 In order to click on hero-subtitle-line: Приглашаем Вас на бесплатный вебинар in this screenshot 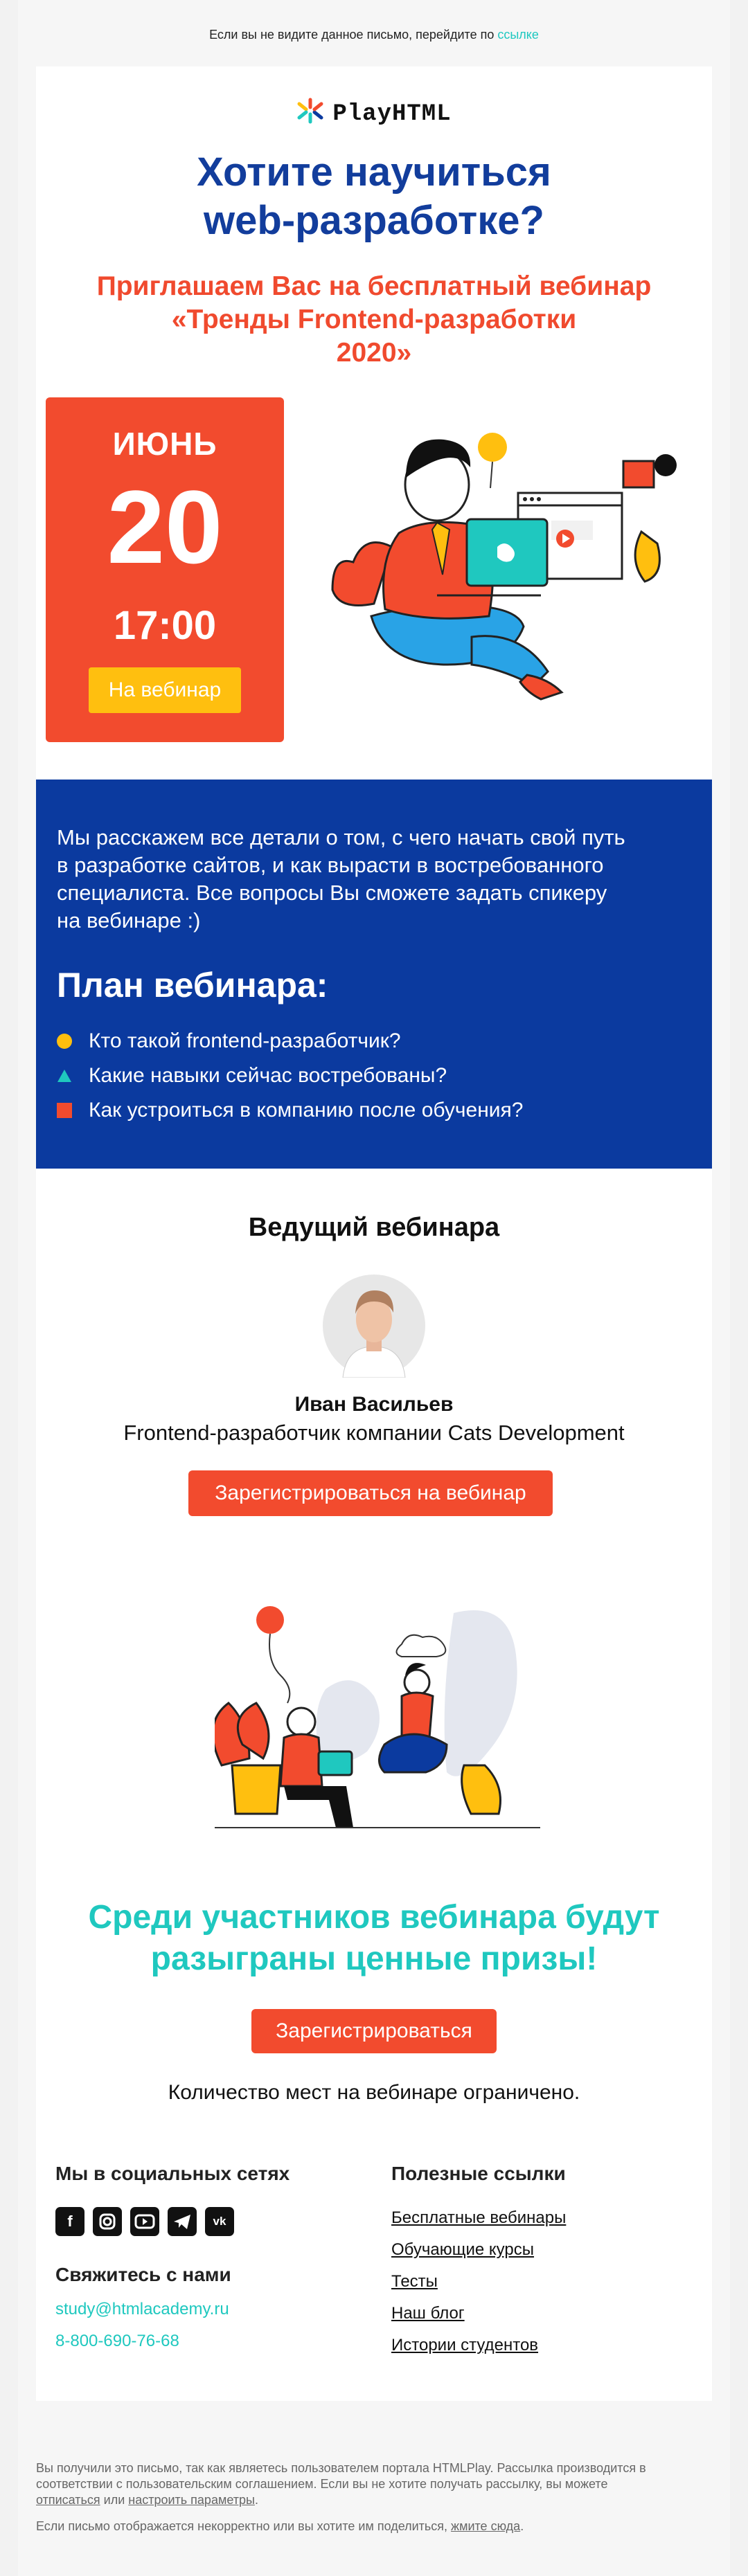, I will do `click(374, 286)`.